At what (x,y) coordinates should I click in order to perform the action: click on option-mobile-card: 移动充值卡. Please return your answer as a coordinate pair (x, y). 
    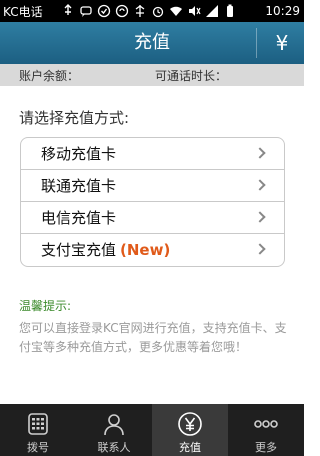
    Looking at the image, I should click on (152, 154).